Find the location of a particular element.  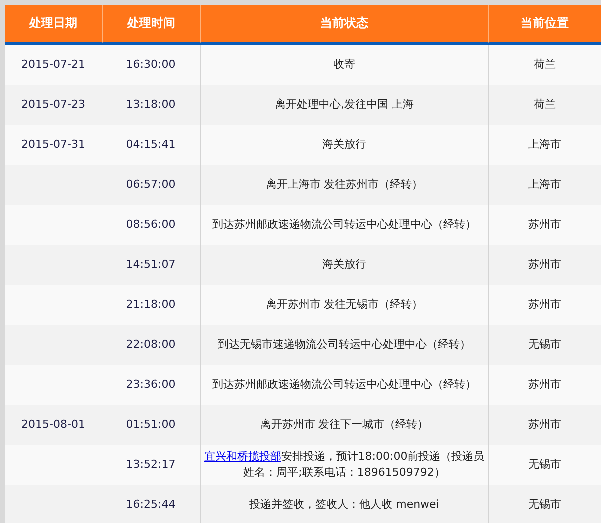

time-cell: 21:18:00 is located at coordinates (151, 305).